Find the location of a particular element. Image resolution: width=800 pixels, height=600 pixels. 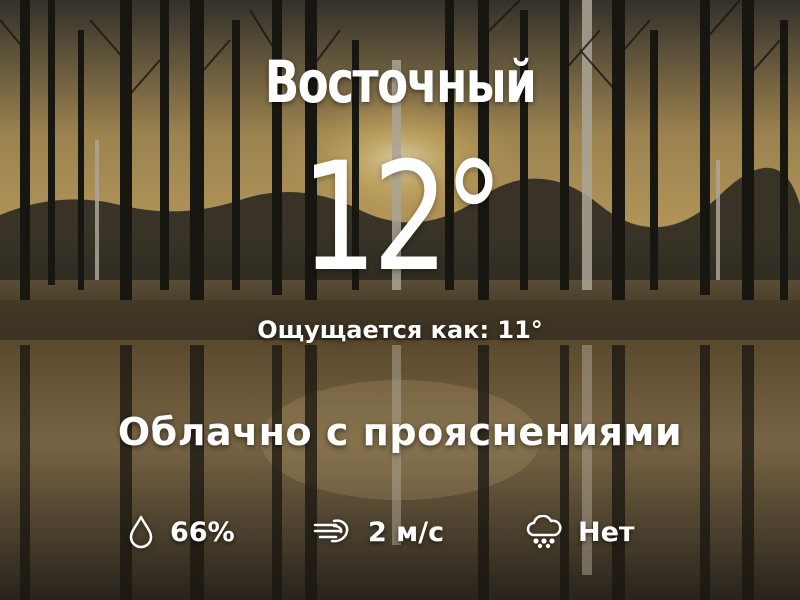

wind-icon is located at coordinates (332, 532).